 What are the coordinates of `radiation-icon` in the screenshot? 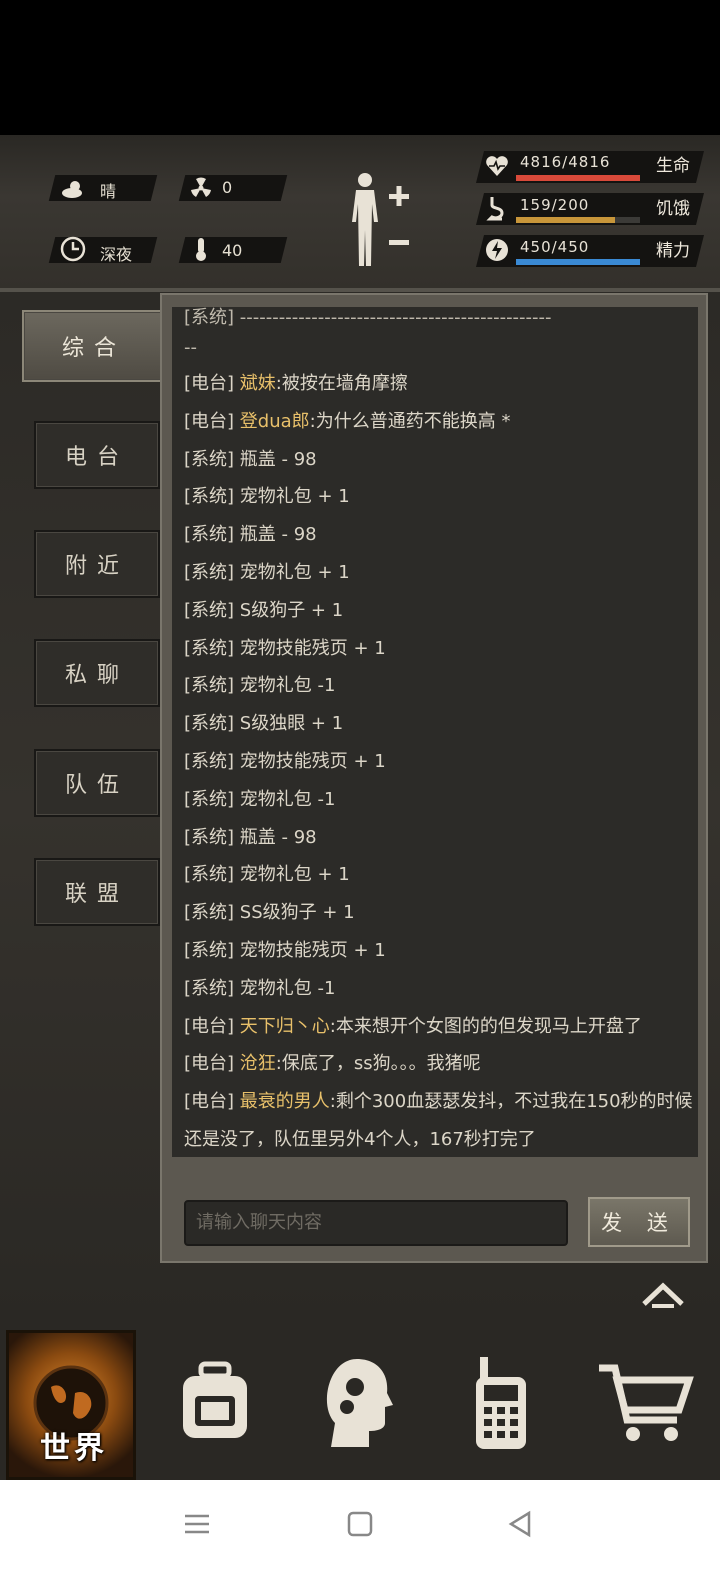 It's located at (201, 188).